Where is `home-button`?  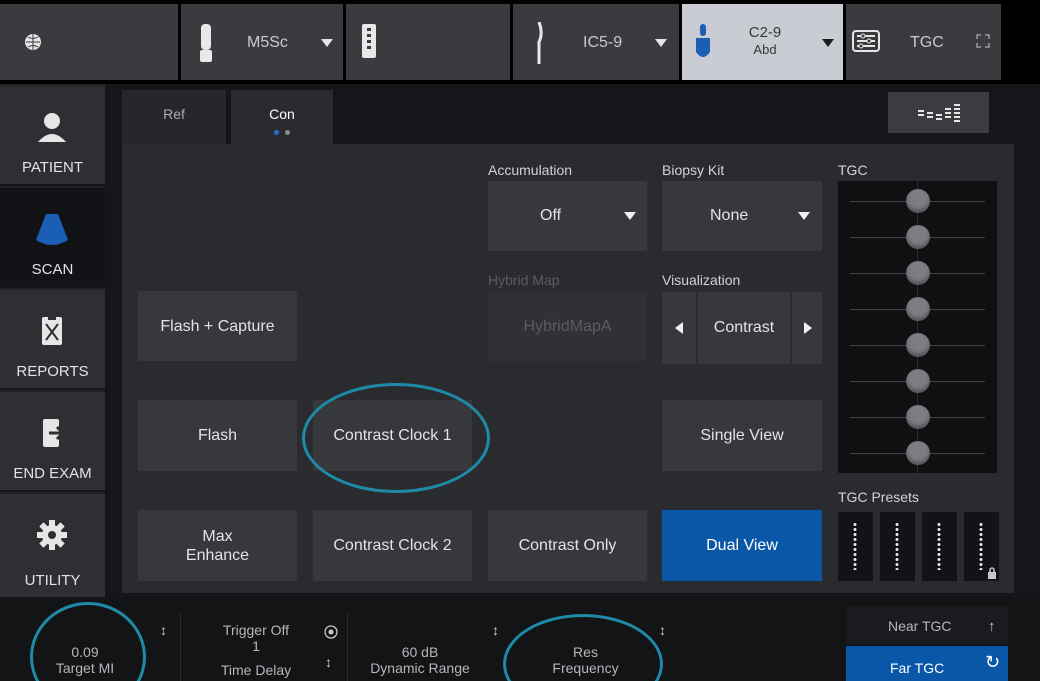 home-button is located at coordinates (89, 42).